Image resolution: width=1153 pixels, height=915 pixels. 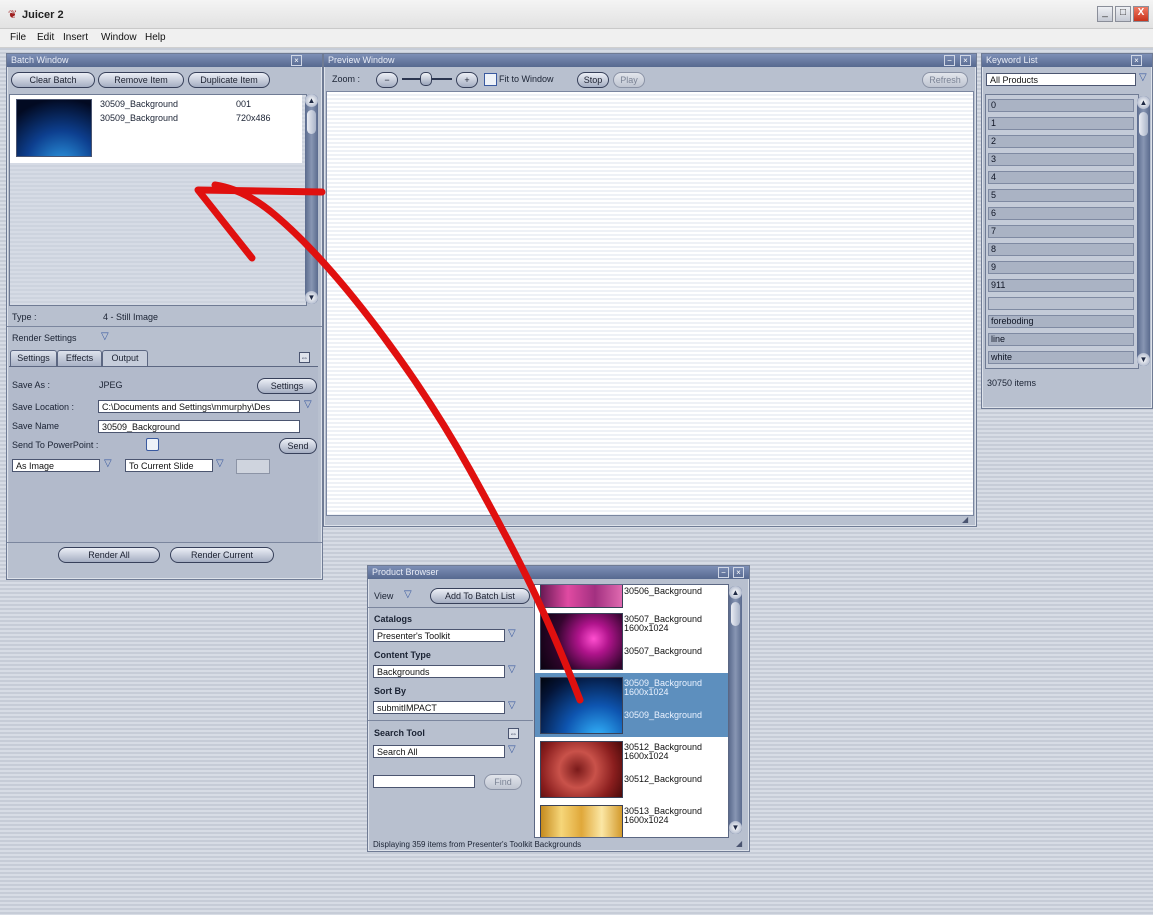 What do you see at coordinates (426, 79) in the screenshot?
I see `zoom-slider-thumb` at bounding box center [426, 79].